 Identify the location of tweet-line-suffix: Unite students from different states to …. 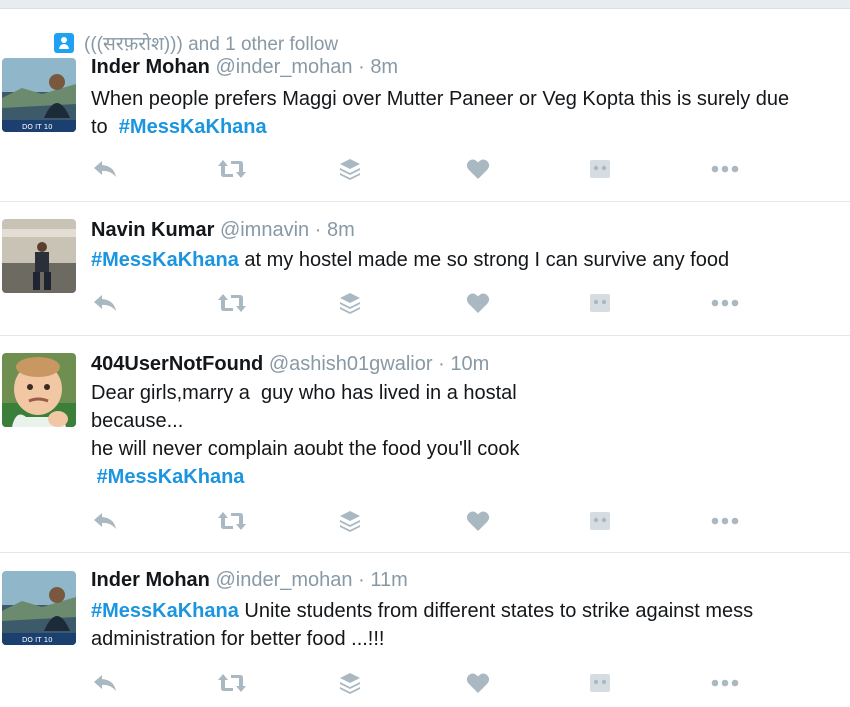
(496, 611).